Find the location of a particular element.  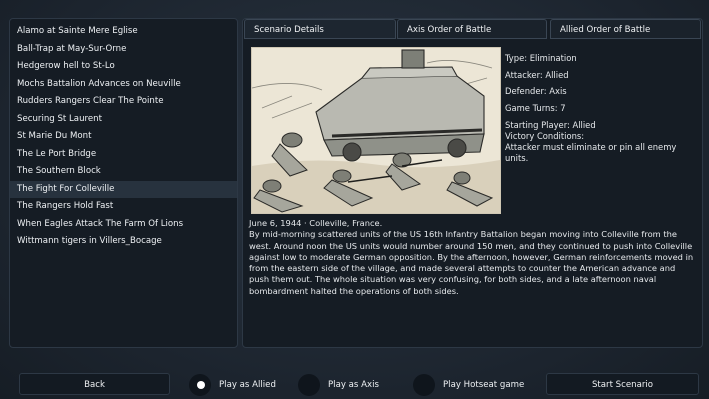

play-hotseat-label: Play Hotseat game is located at coordinates (484, 385).